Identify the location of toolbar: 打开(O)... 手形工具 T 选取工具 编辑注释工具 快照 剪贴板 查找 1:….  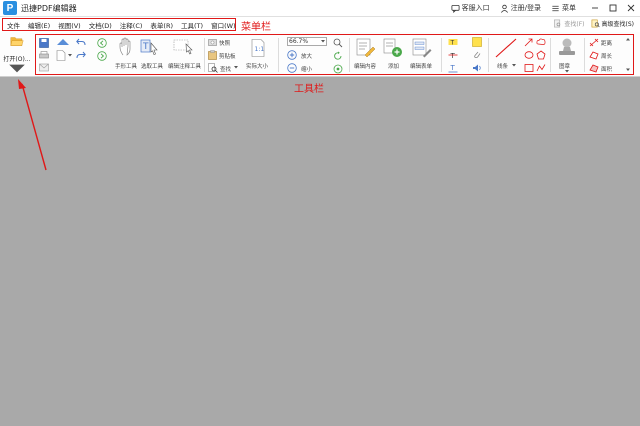
(320, 54).